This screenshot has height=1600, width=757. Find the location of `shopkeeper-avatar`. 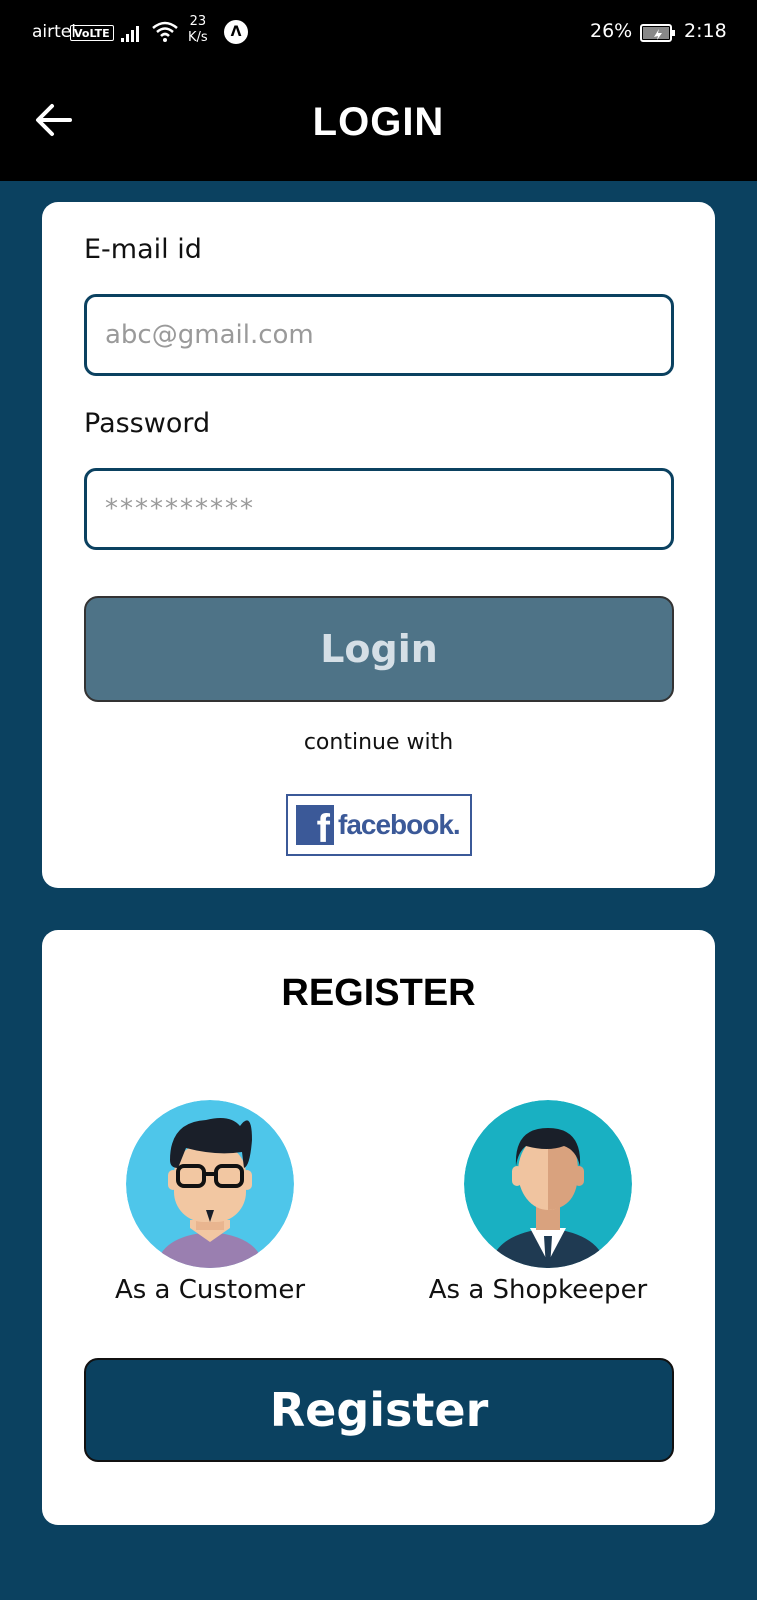

shopkeeper-avatar is located at coordinates (548, 1184).